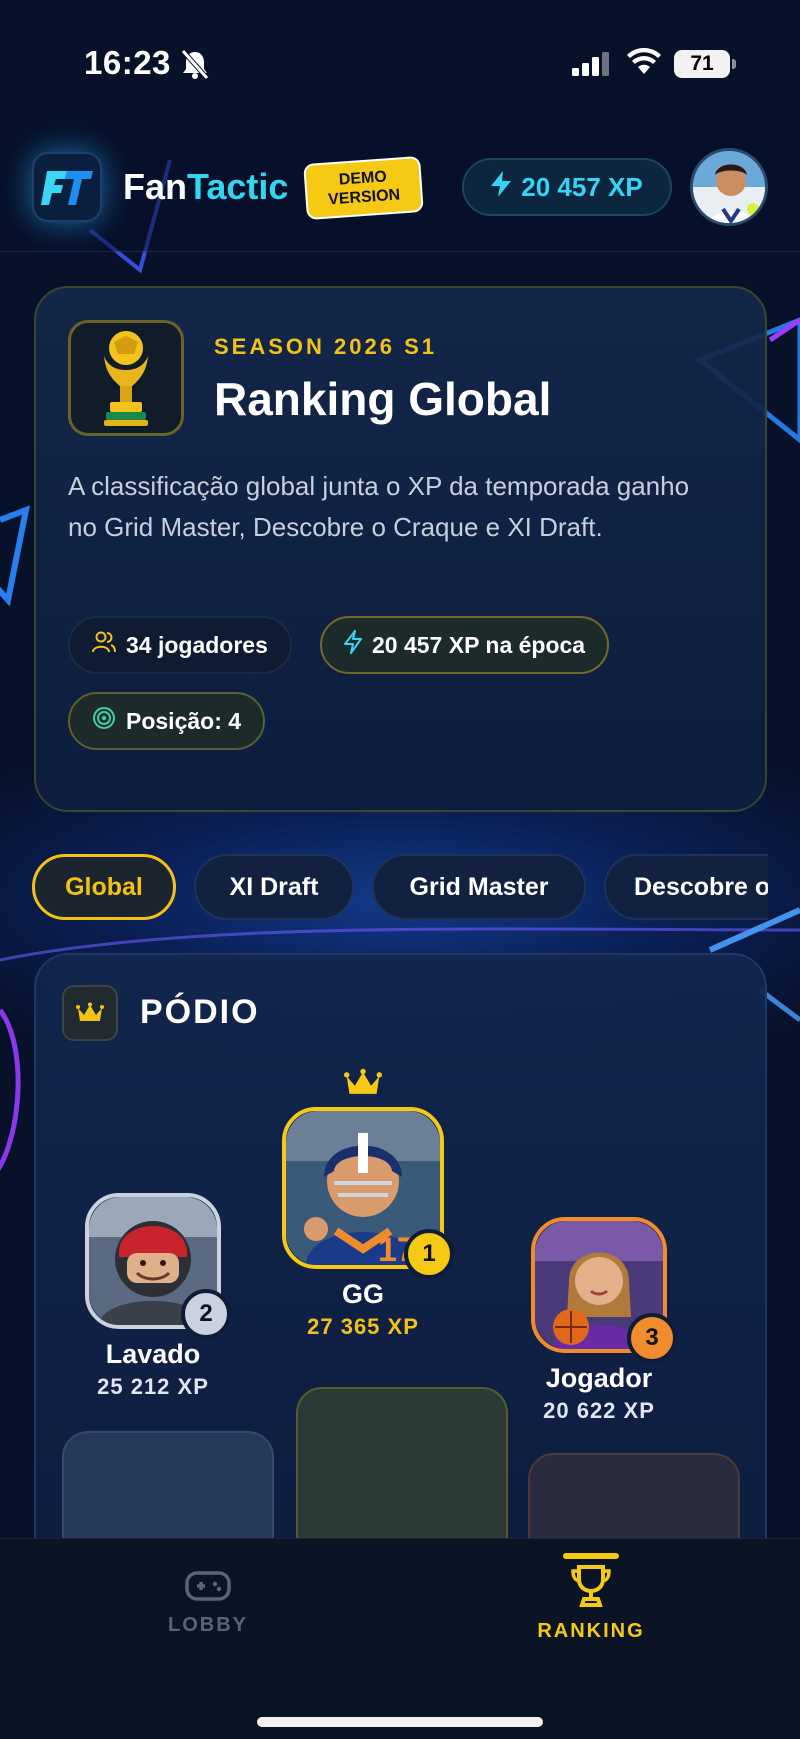 Image resolution: width=800 pixels, height=1739 pixels. Describe the element at coordinates (158, 1266) in the screenshot. I see `avatar: 2` at that location.